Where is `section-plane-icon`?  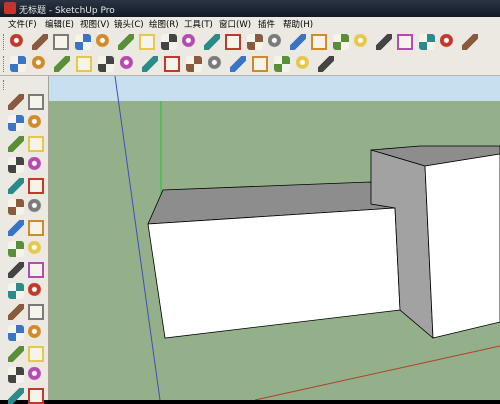 section-plane-icon is located at coordinates (36, 396).